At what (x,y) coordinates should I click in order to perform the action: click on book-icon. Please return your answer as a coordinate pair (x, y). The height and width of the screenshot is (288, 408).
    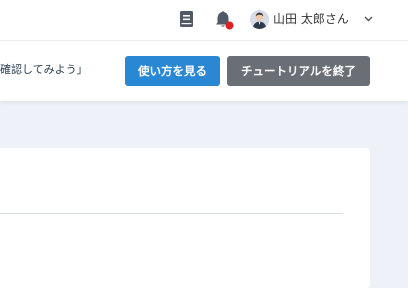
    Looking at the image, I should click on (186, 19).